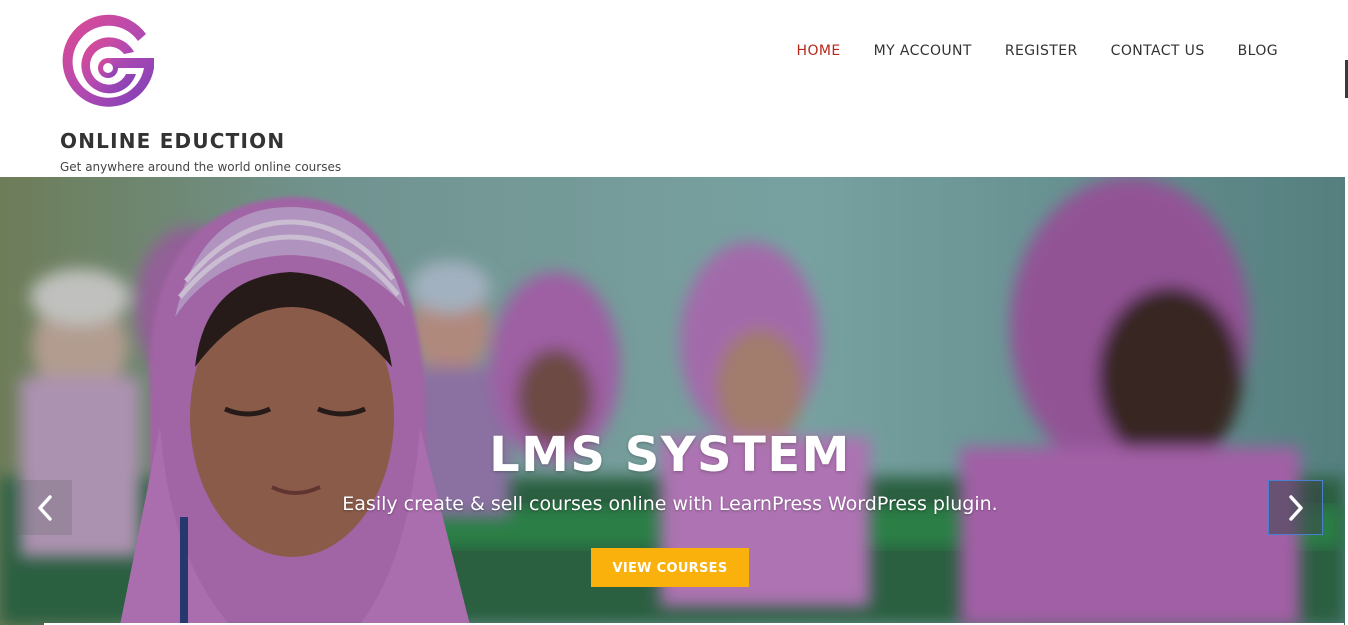  I want to click on chevron-left-icon, so click(44, 507).